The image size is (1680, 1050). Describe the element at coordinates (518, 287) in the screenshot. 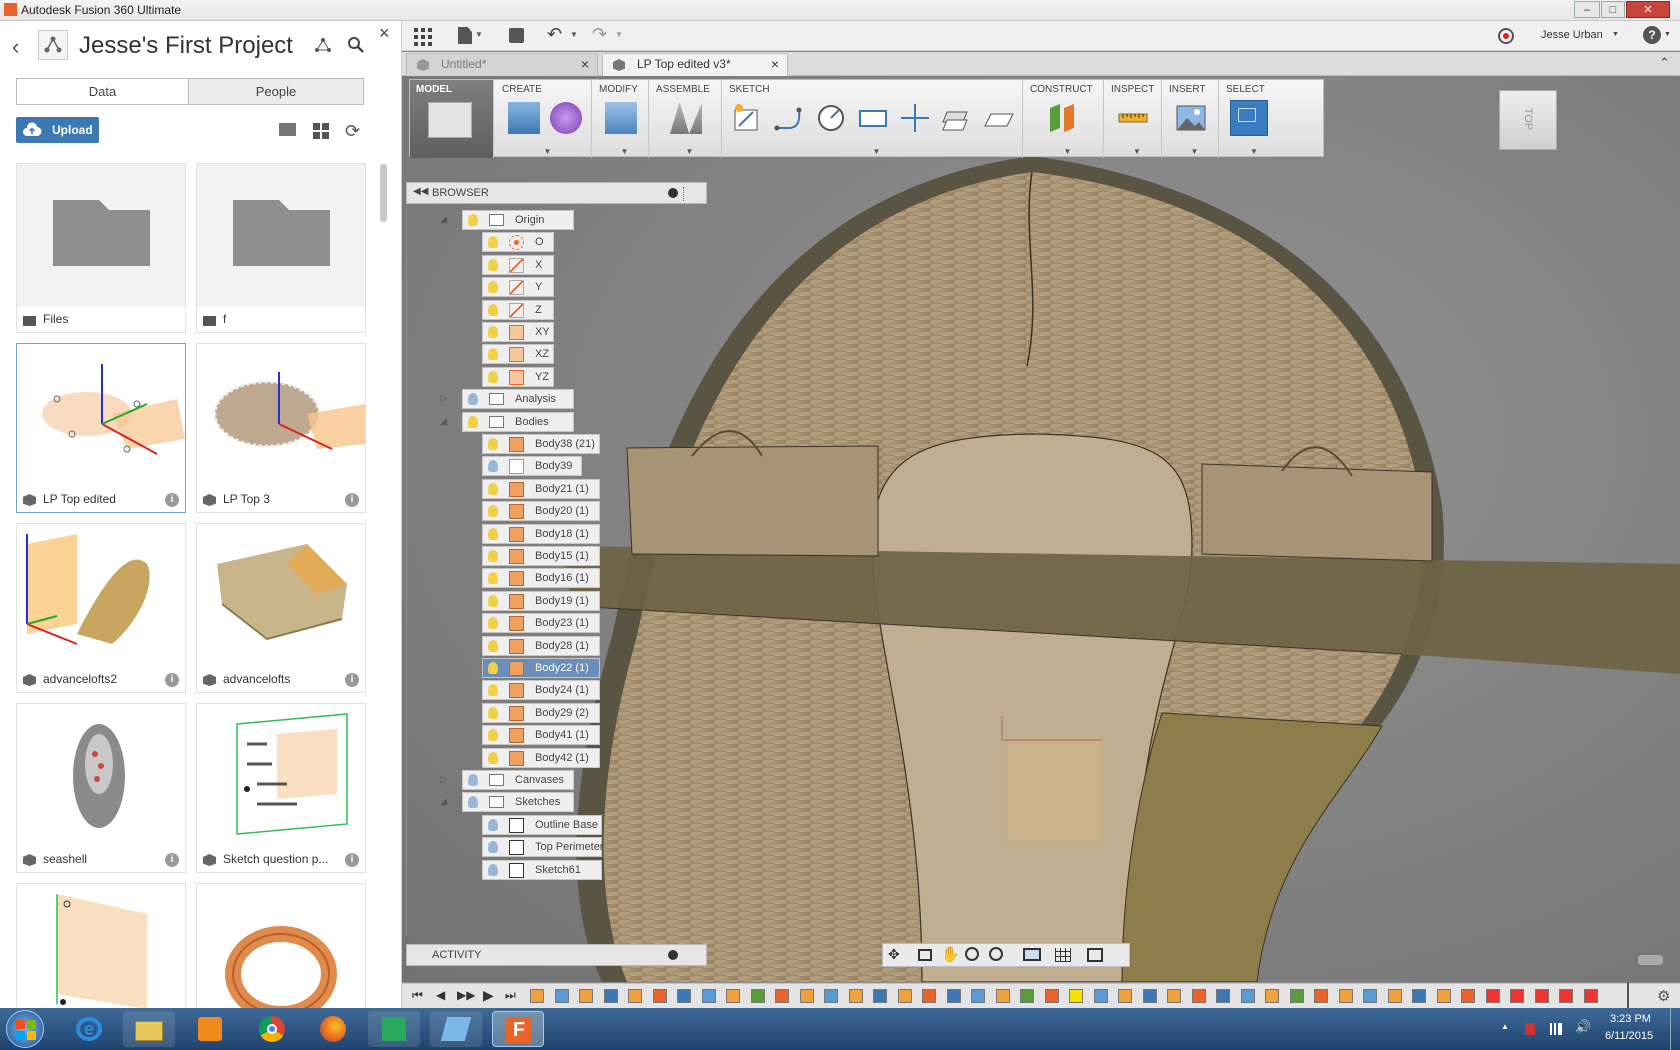

I see `browser-node: Y` at that location.